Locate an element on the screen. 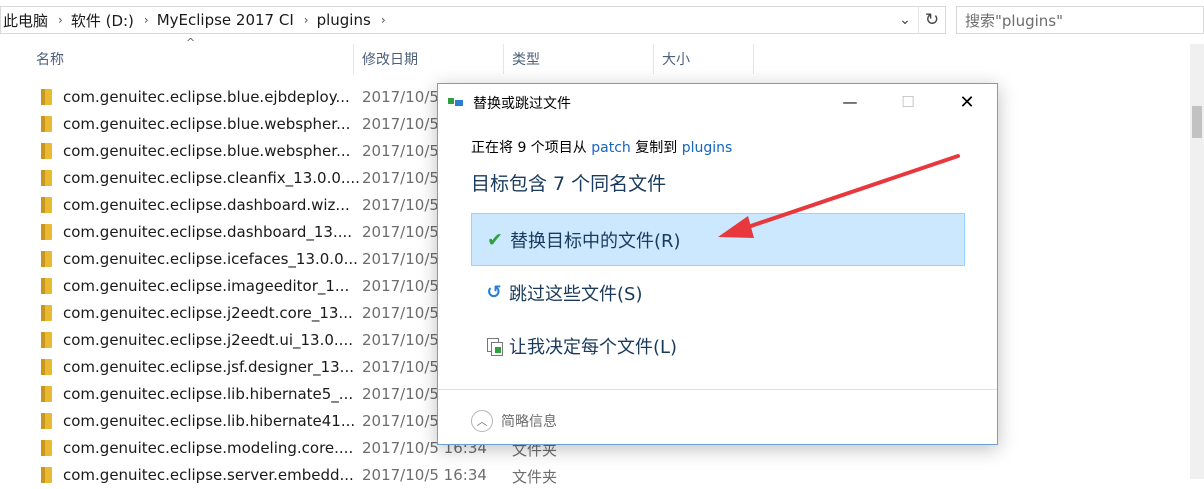 The width and height of the screenshot is (1204, 489). compare-files-icon is located at coordinates (494, 346).